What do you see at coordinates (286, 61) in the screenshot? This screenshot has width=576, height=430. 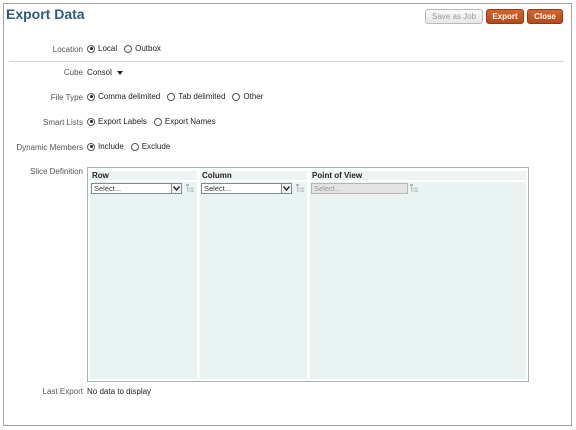 I see `section-divider` at bounding box center [286, 61].